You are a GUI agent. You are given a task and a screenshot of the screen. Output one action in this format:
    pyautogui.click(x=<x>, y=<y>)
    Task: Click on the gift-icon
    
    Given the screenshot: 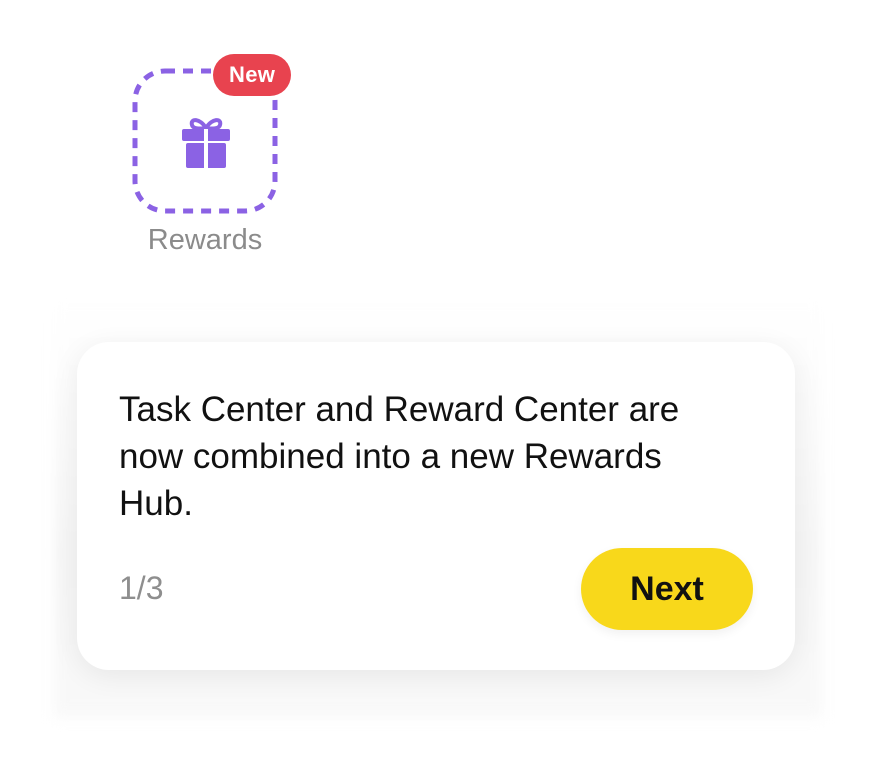 What is the action you would take?
    pyautogui.click(x=206, y=143)
    